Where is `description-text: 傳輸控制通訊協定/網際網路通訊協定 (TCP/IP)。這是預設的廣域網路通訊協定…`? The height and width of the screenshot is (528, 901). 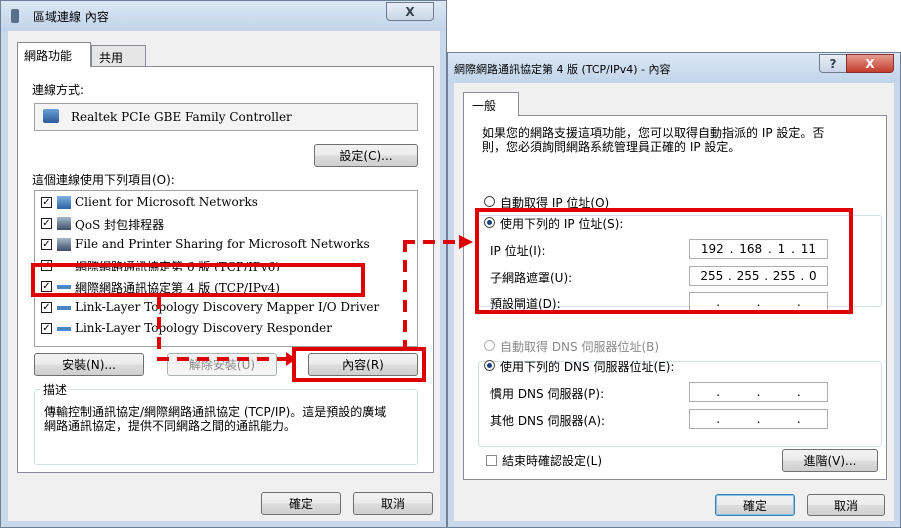
description-text: 傳輸控制通訊協定/網際網路通訊協定 (TCP/IP)。這是預設的廣域網路通訊協定… is located at coordinates (215, 419).